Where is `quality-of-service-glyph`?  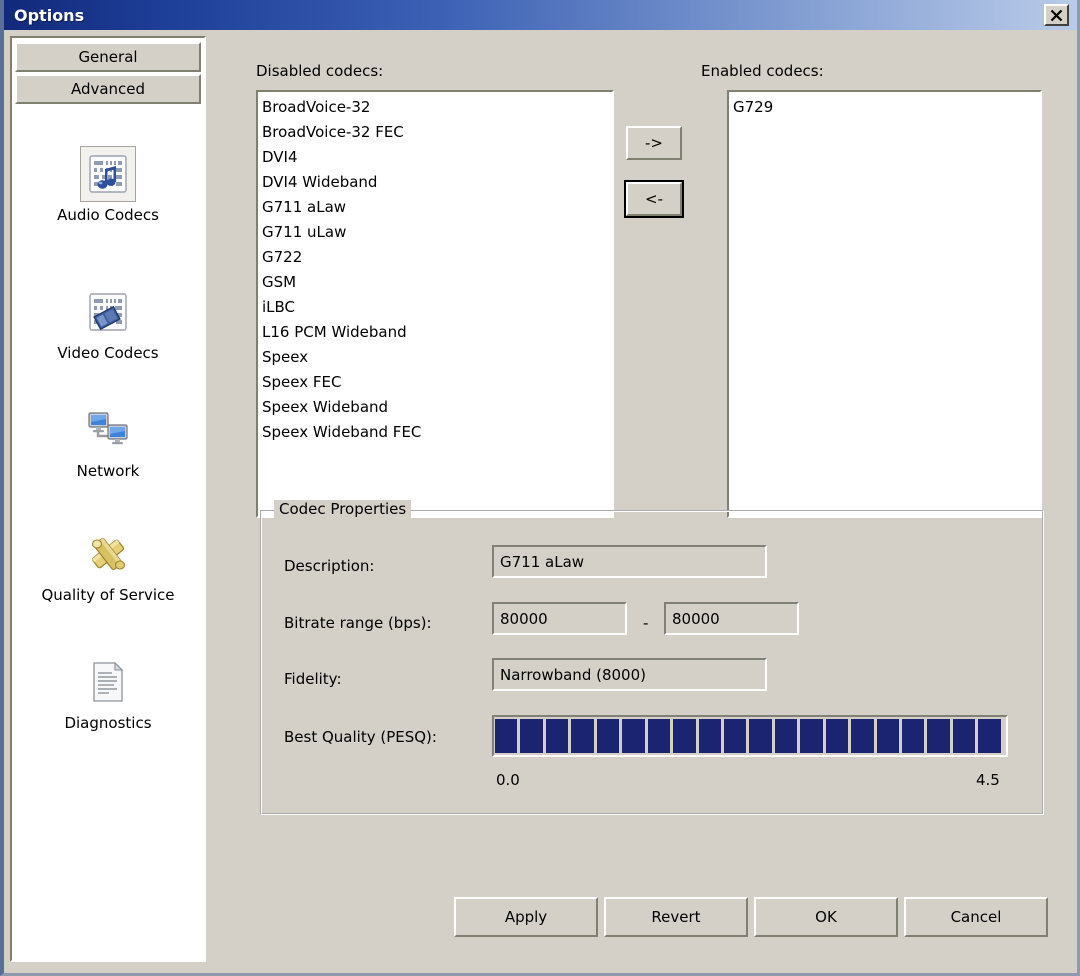
quality-of-service-glyph is located at coordinates (108, 554).